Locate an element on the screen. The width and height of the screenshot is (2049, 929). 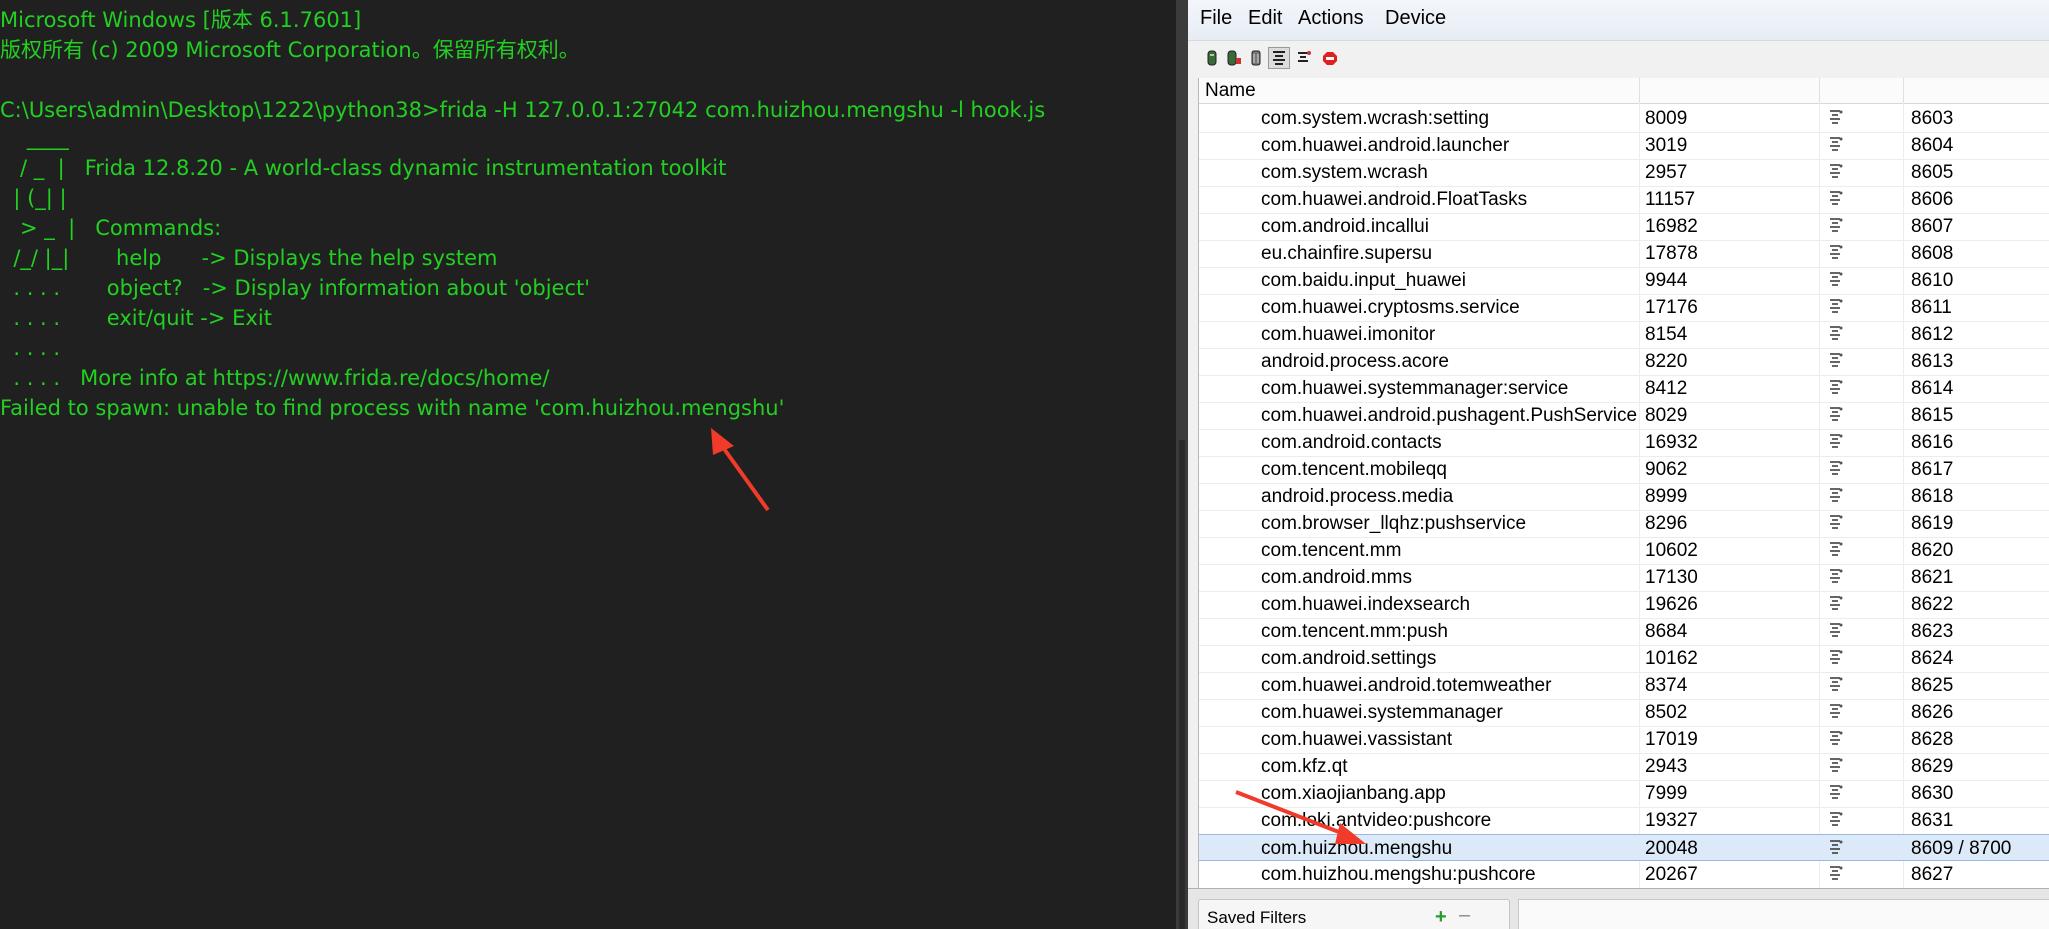
menu-file: File is located at coordinates (1216, 18).